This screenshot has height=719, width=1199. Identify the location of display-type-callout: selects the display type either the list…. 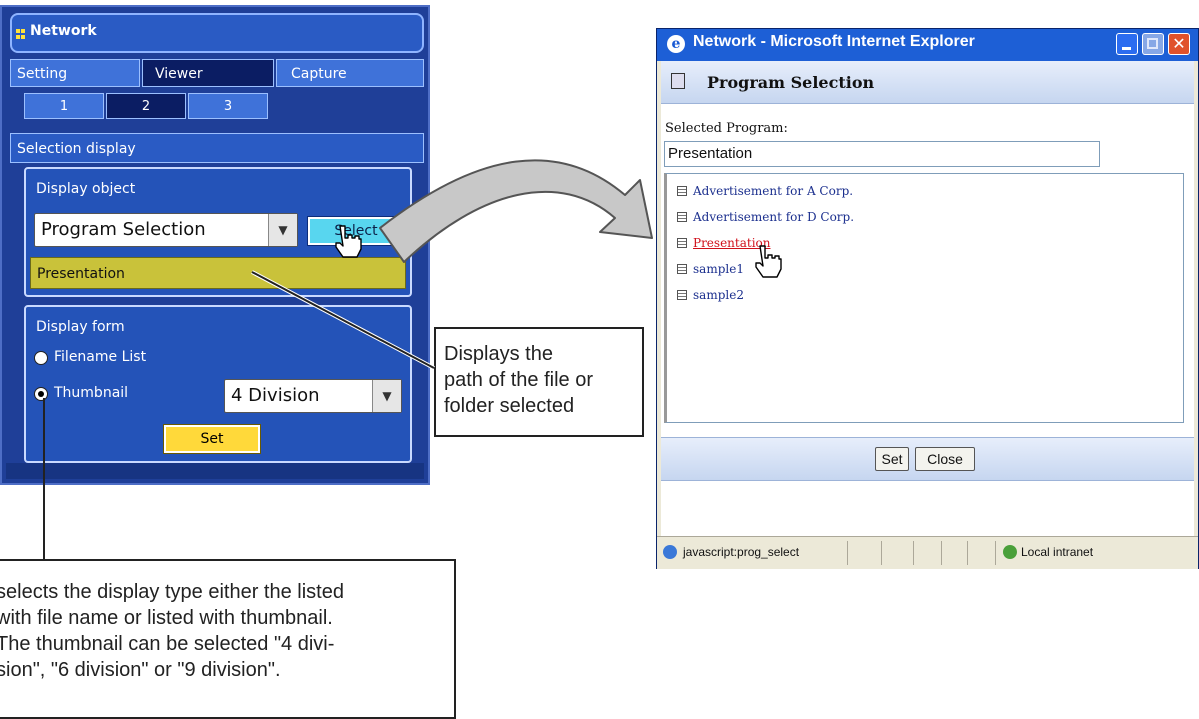
(228, 639).